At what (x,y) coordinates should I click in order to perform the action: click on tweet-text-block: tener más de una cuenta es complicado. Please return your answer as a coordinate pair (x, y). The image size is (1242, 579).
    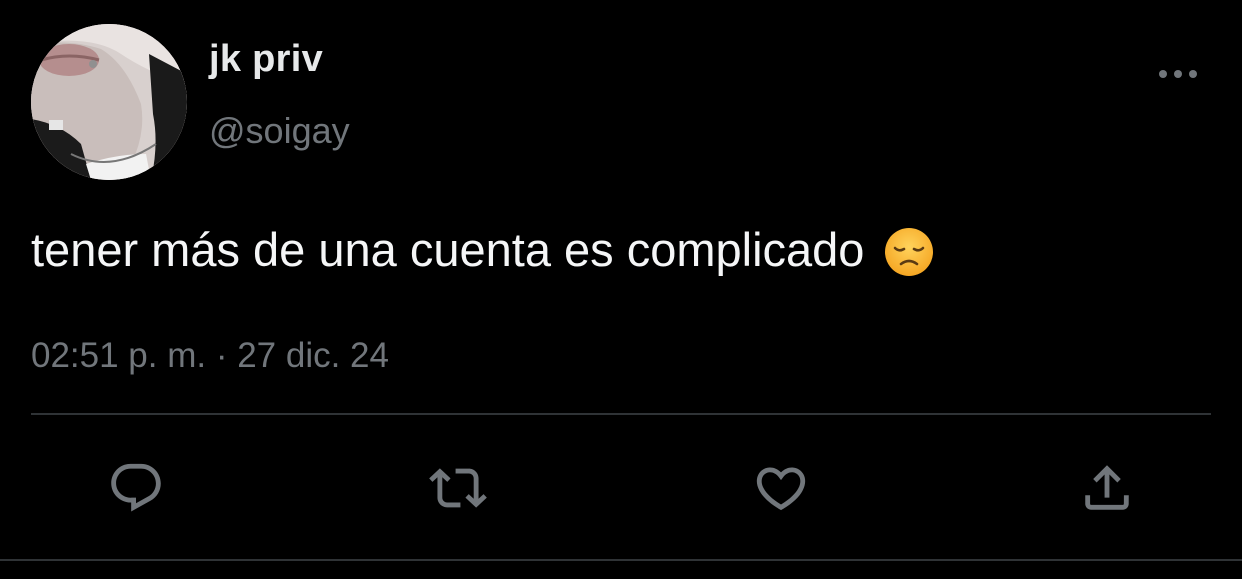
    Looking at the image, I should click on (482, 249).